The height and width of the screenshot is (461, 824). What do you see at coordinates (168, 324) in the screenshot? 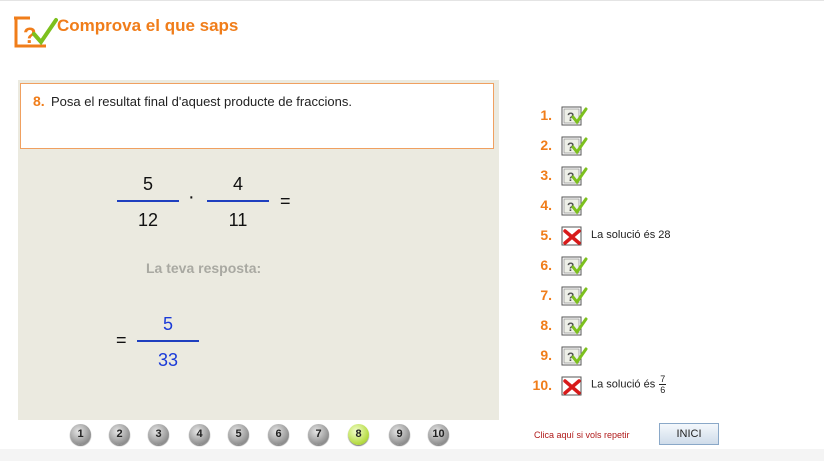
I see `answer-numerator: 5` at bounding box center [168, 324].